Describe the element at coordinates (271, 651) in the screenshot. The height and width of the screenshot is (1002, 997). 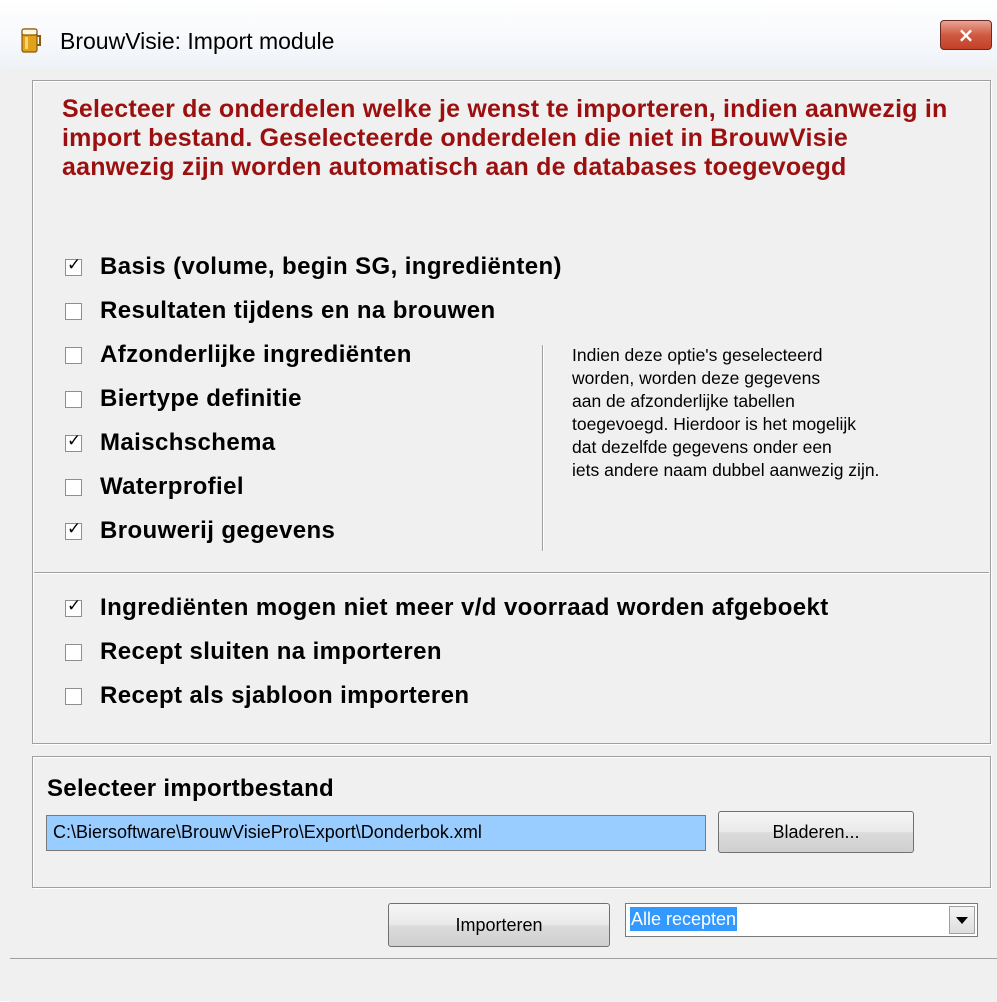
I see `option-label: Recept sluiten na importeren` at that location.